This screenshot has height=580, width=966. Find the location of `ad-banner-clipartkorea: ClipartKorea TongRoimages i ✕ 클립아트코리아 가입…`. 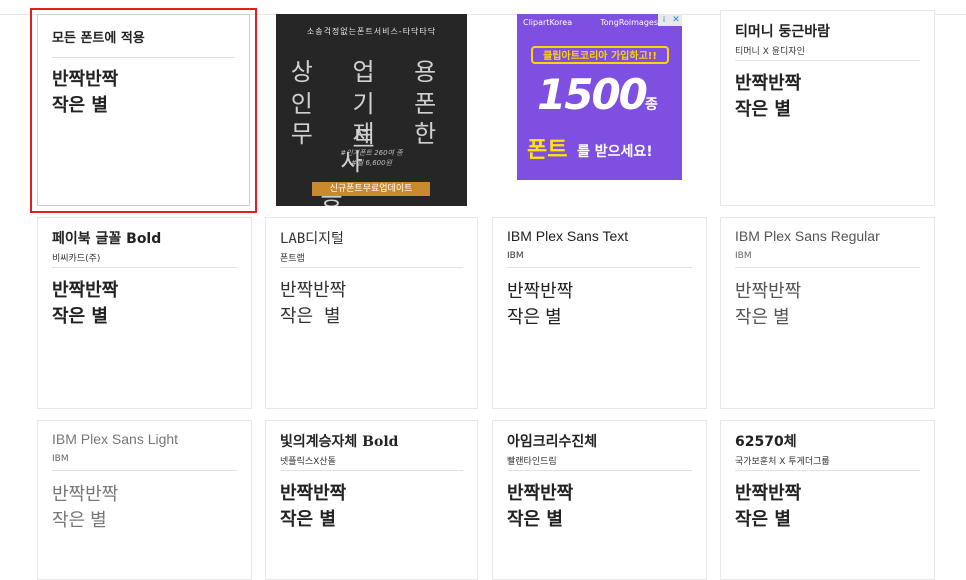

ad-banner-clipartkorea: ClipartKorea TongRoimages i ✕ 클립아트코리아 가입… is located at coordinates (599, 97).